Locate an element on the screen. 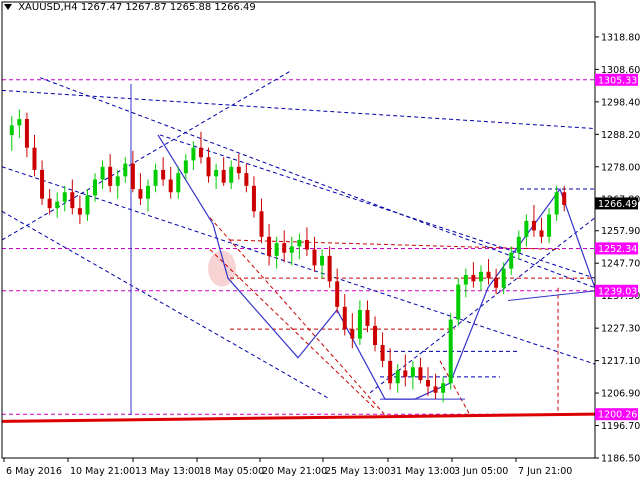 The image size is (640, 484). y-tick-label: 1298.40 is located at coordinates (620, 102).